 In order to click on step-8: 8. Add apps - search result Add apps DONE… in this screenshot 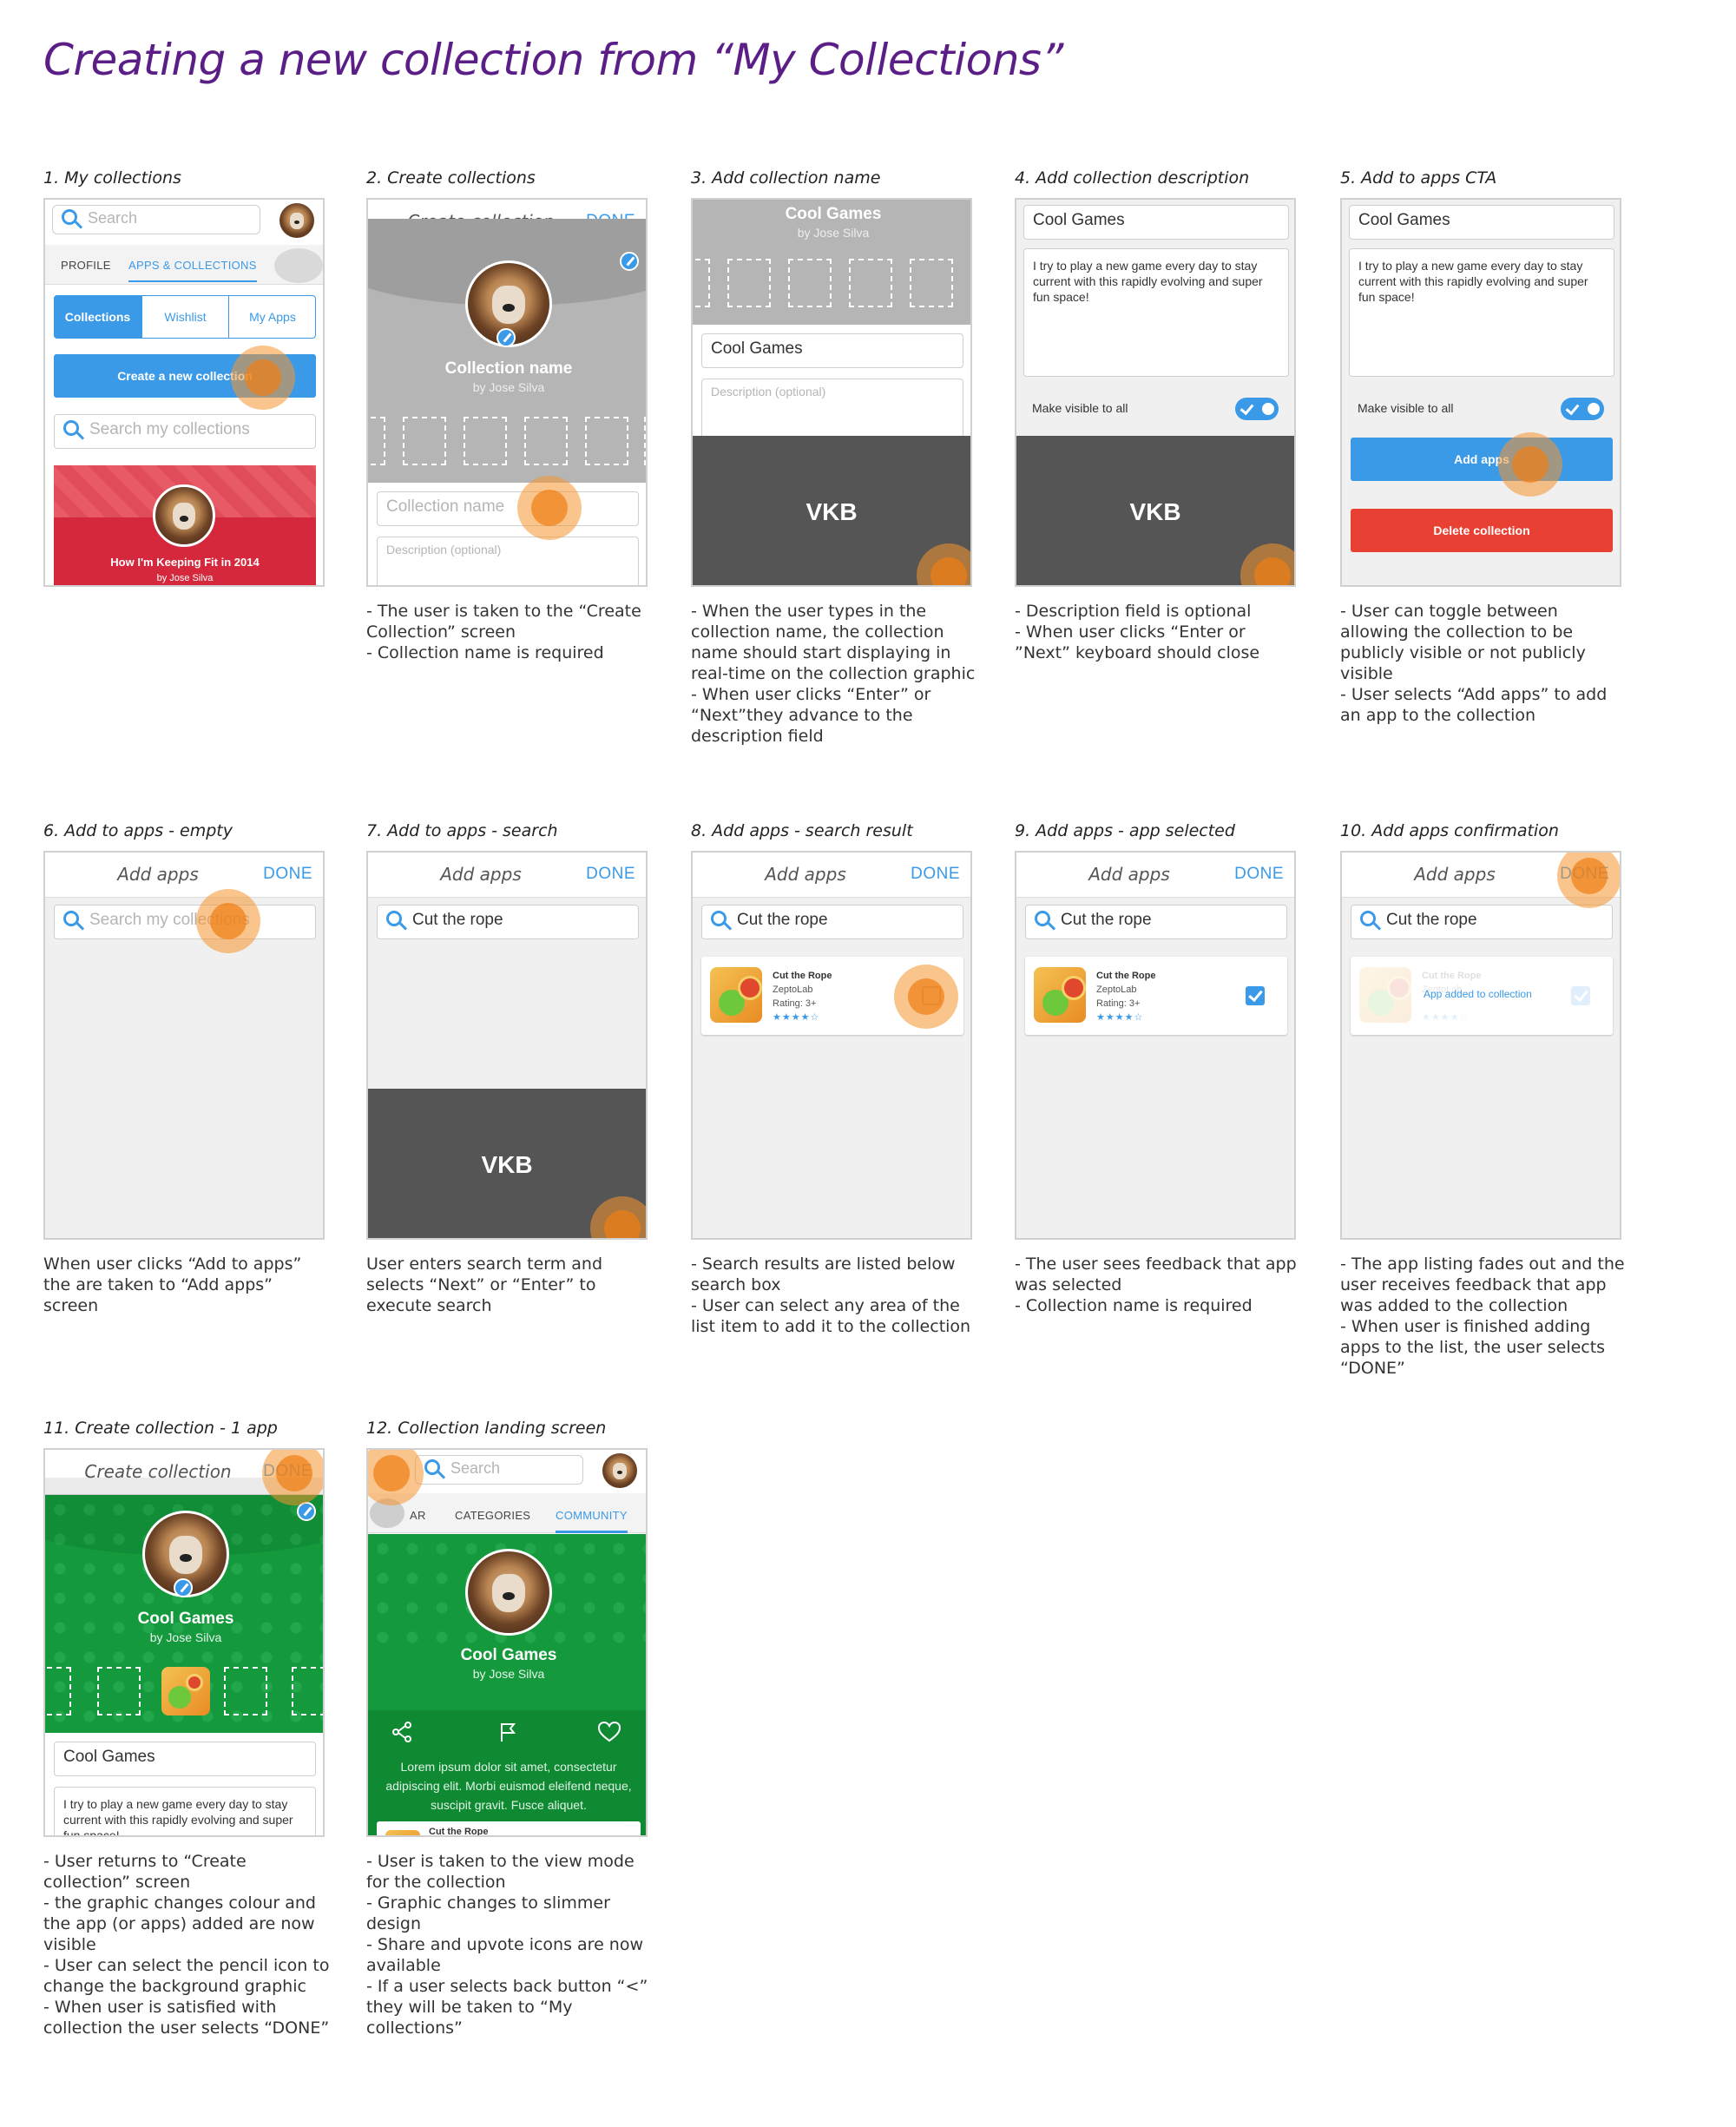, I will do `click(831, 1078)`.